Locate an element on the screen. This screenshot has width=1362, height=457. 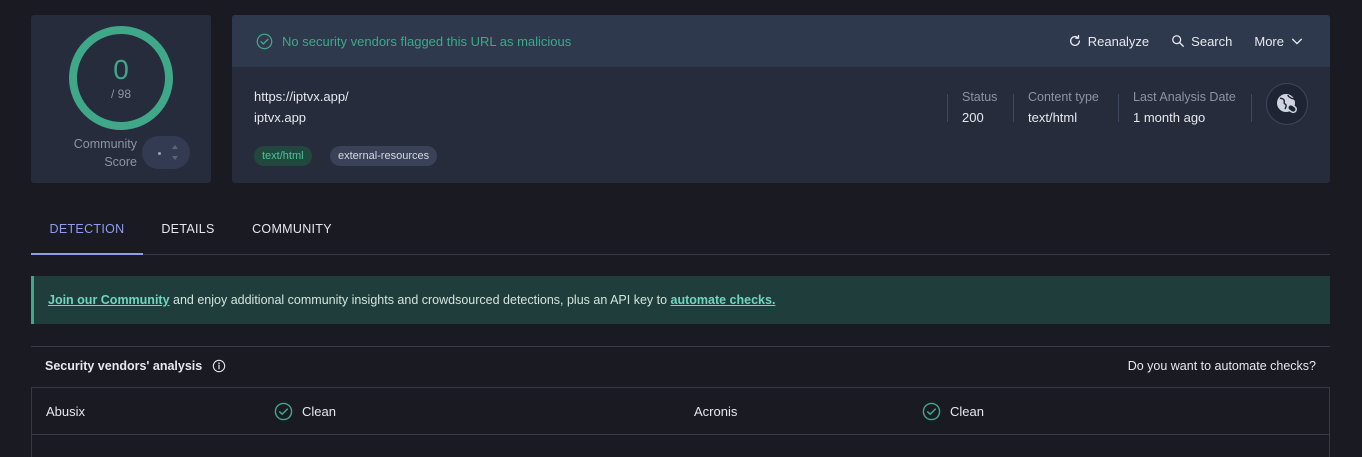
tab-community: COMMUNITY is located at coordinates (292, 230).